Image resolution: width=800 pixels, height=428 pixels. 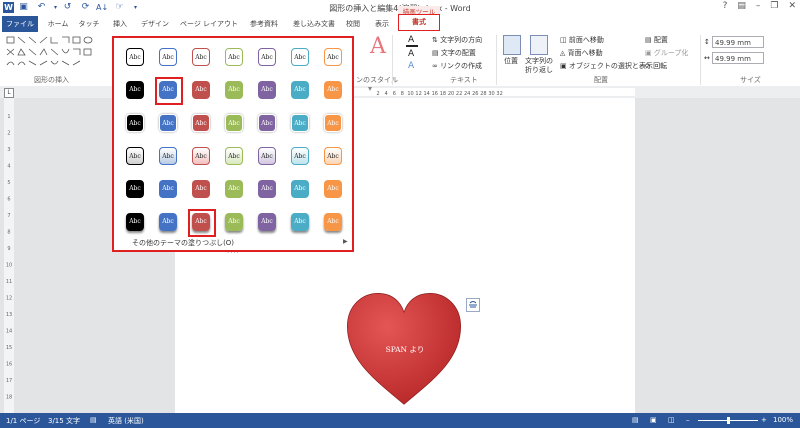 I want to click on text-fill-icon: A, so click(x=411, y=40).